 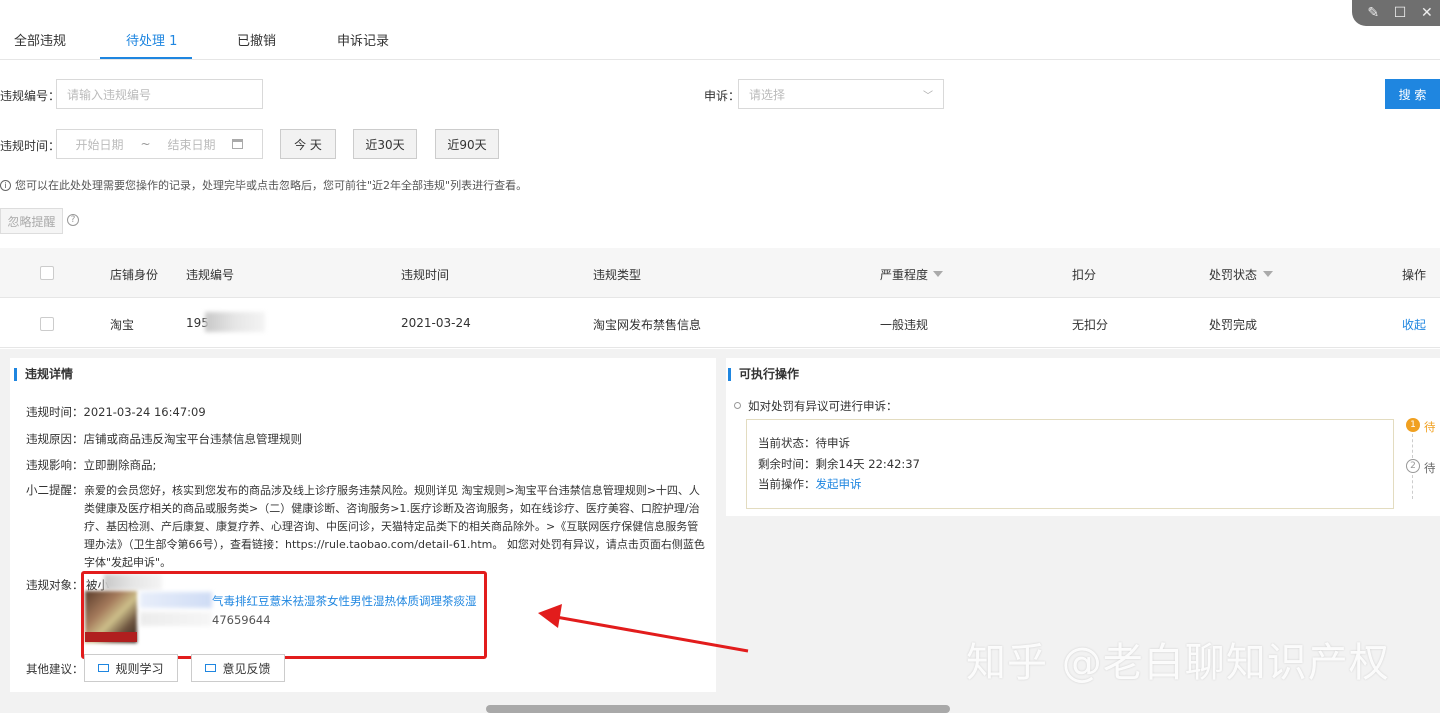 What do you see at coordinates (1178, 663) in the screenshot?
I see `watermark: 知乎 @老白聊知识产权` at bounding box center [1178, 663].